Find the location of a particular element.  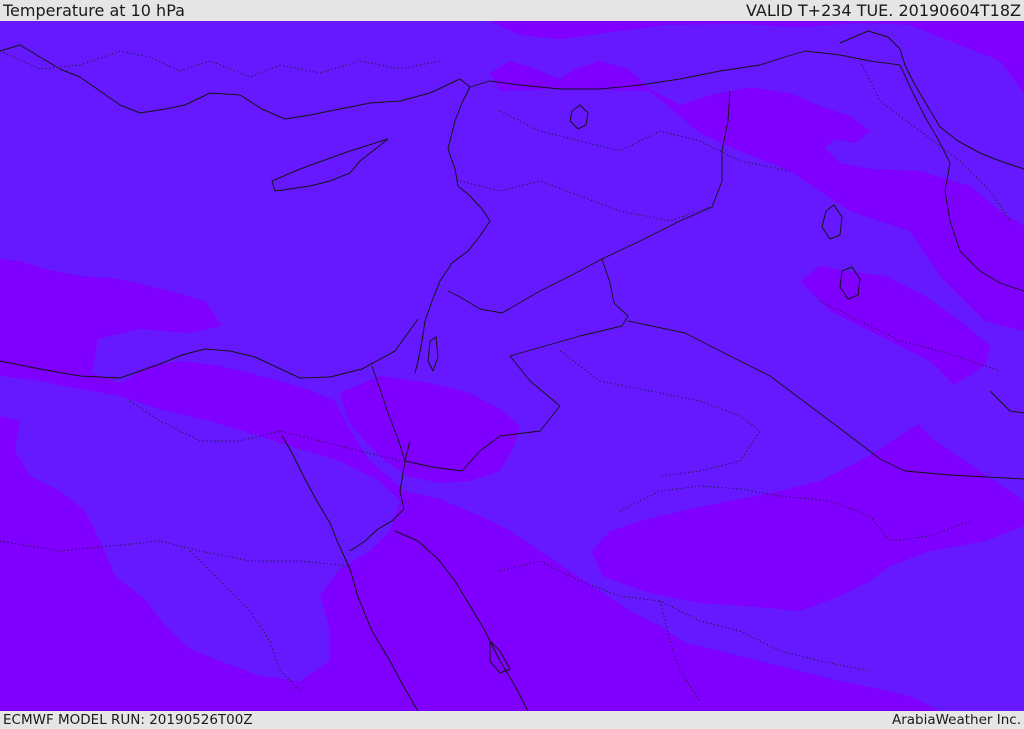

model-run-label: ECMWF MODEL RUN: 20190526T00Z is located at coordinates (128, 720).